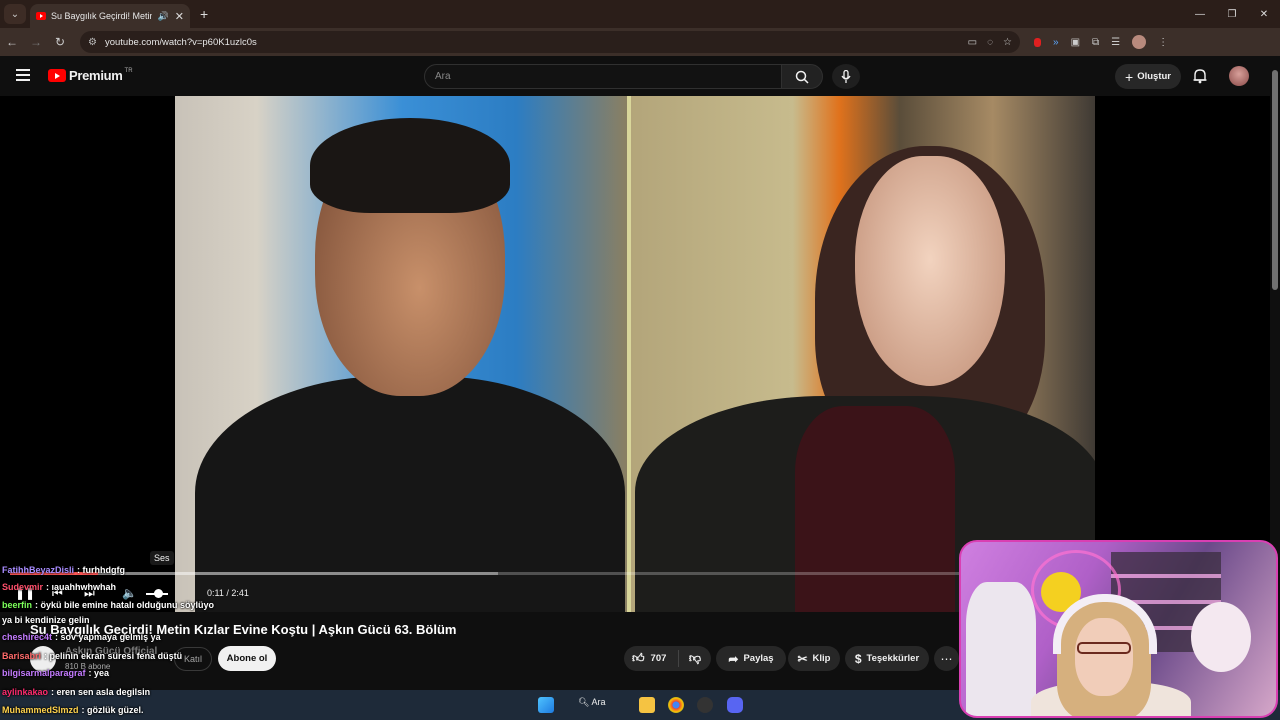  What do you see at coordinates (1154, 76) in the screenshot?
I see `create-label: Oluştur` at bounding box center [1154, 76].